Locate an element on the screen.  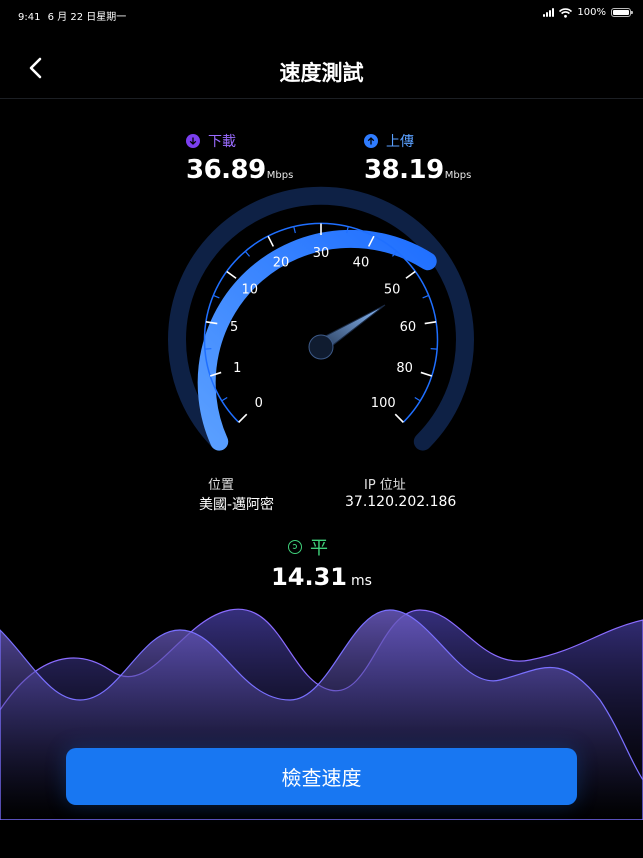
gauge-needle is located at coordinates (347, 332).